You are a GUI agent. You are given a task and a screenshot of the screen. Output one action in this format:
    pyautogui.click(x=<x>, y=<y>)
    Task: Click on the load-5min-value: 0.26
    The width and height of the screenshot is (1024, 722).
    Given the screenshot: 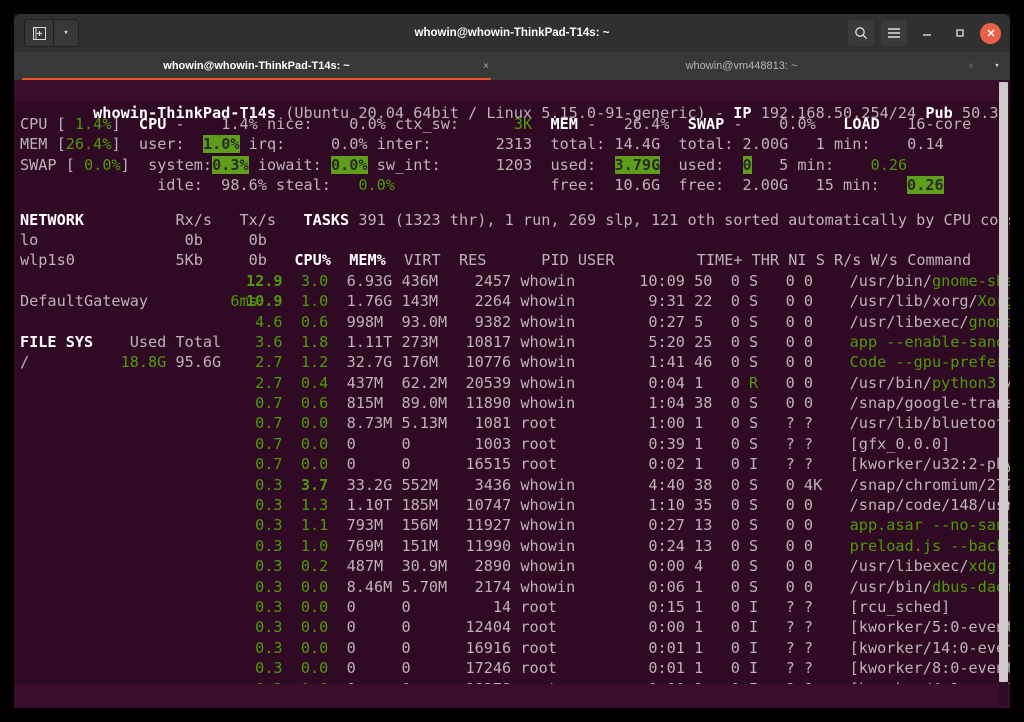 What is the action you would take?
    pyautogui.click(x=889, y=164)
    